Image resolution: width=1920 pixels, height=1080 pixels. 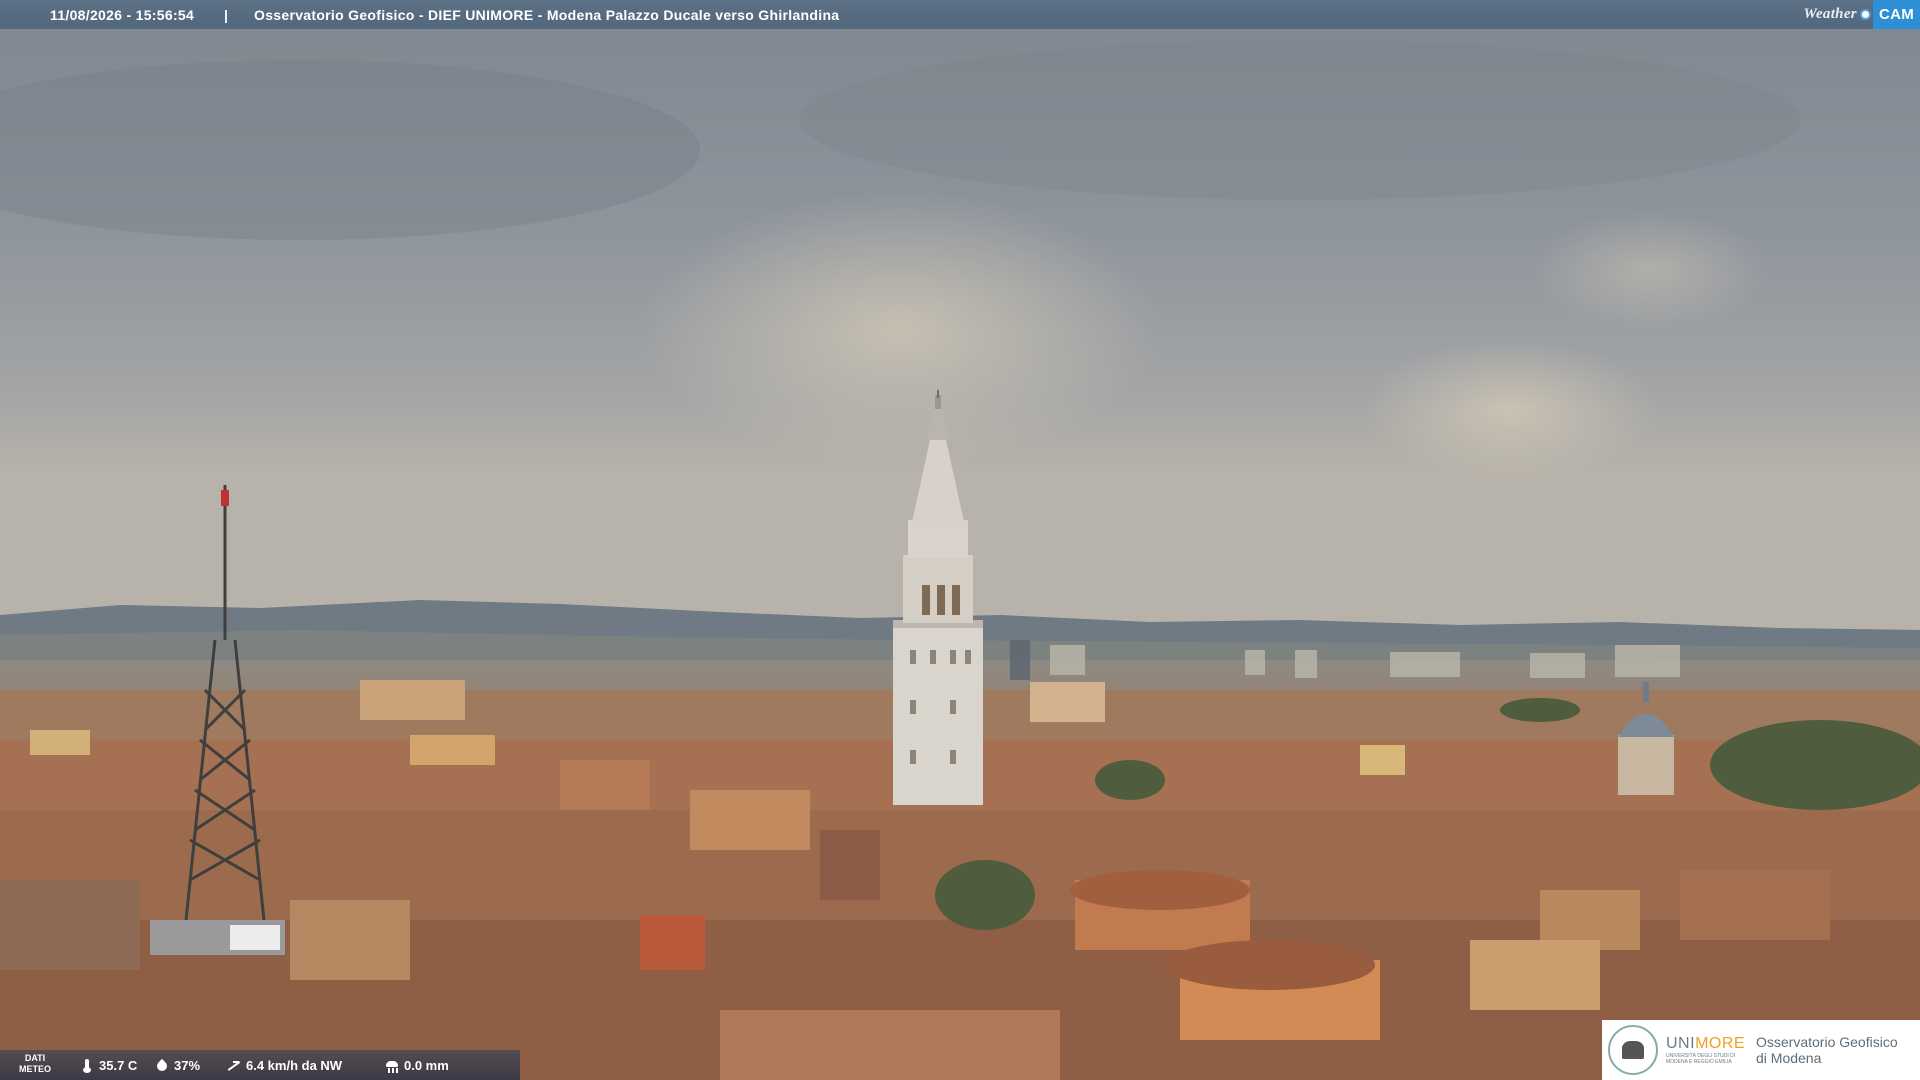 What do you see at coordinates (1699, 1062) in the screenshot?
I see `unimore-sub2: MODENA E REGGIO EMILIA` at bounding box center [1699, 1062].